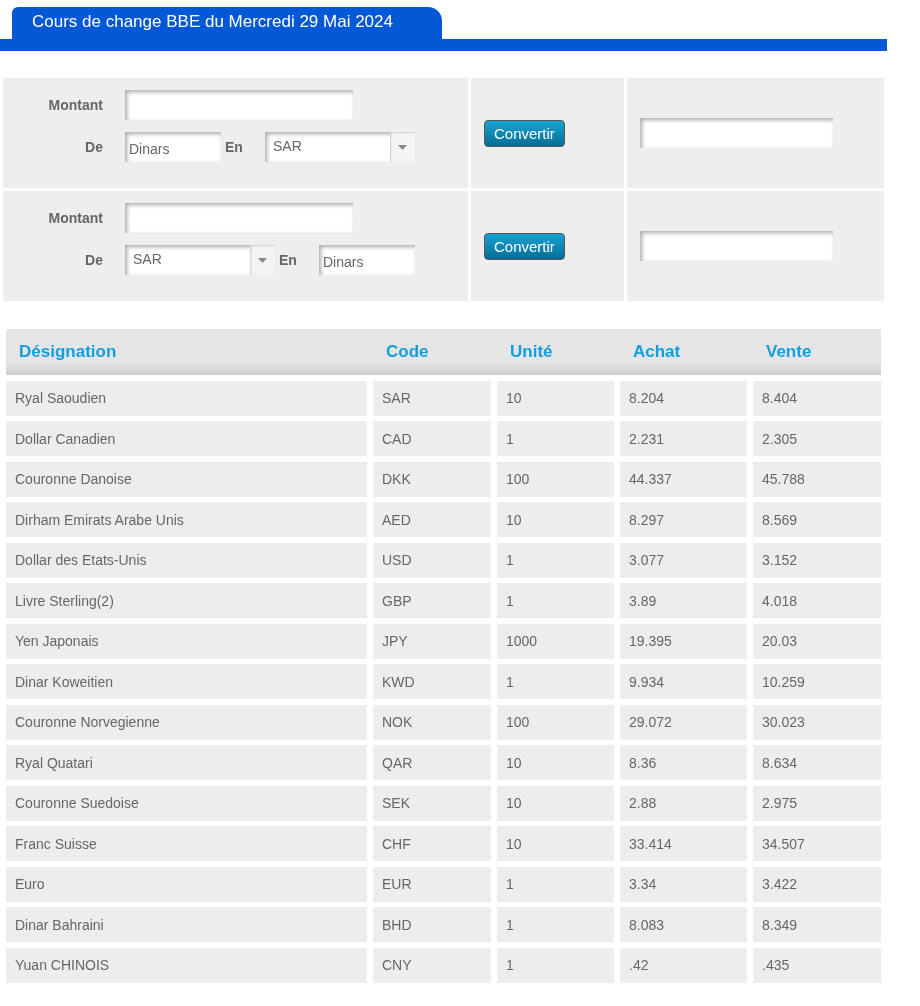  I want to click on table-cell: 2.305, so click(817, 438).